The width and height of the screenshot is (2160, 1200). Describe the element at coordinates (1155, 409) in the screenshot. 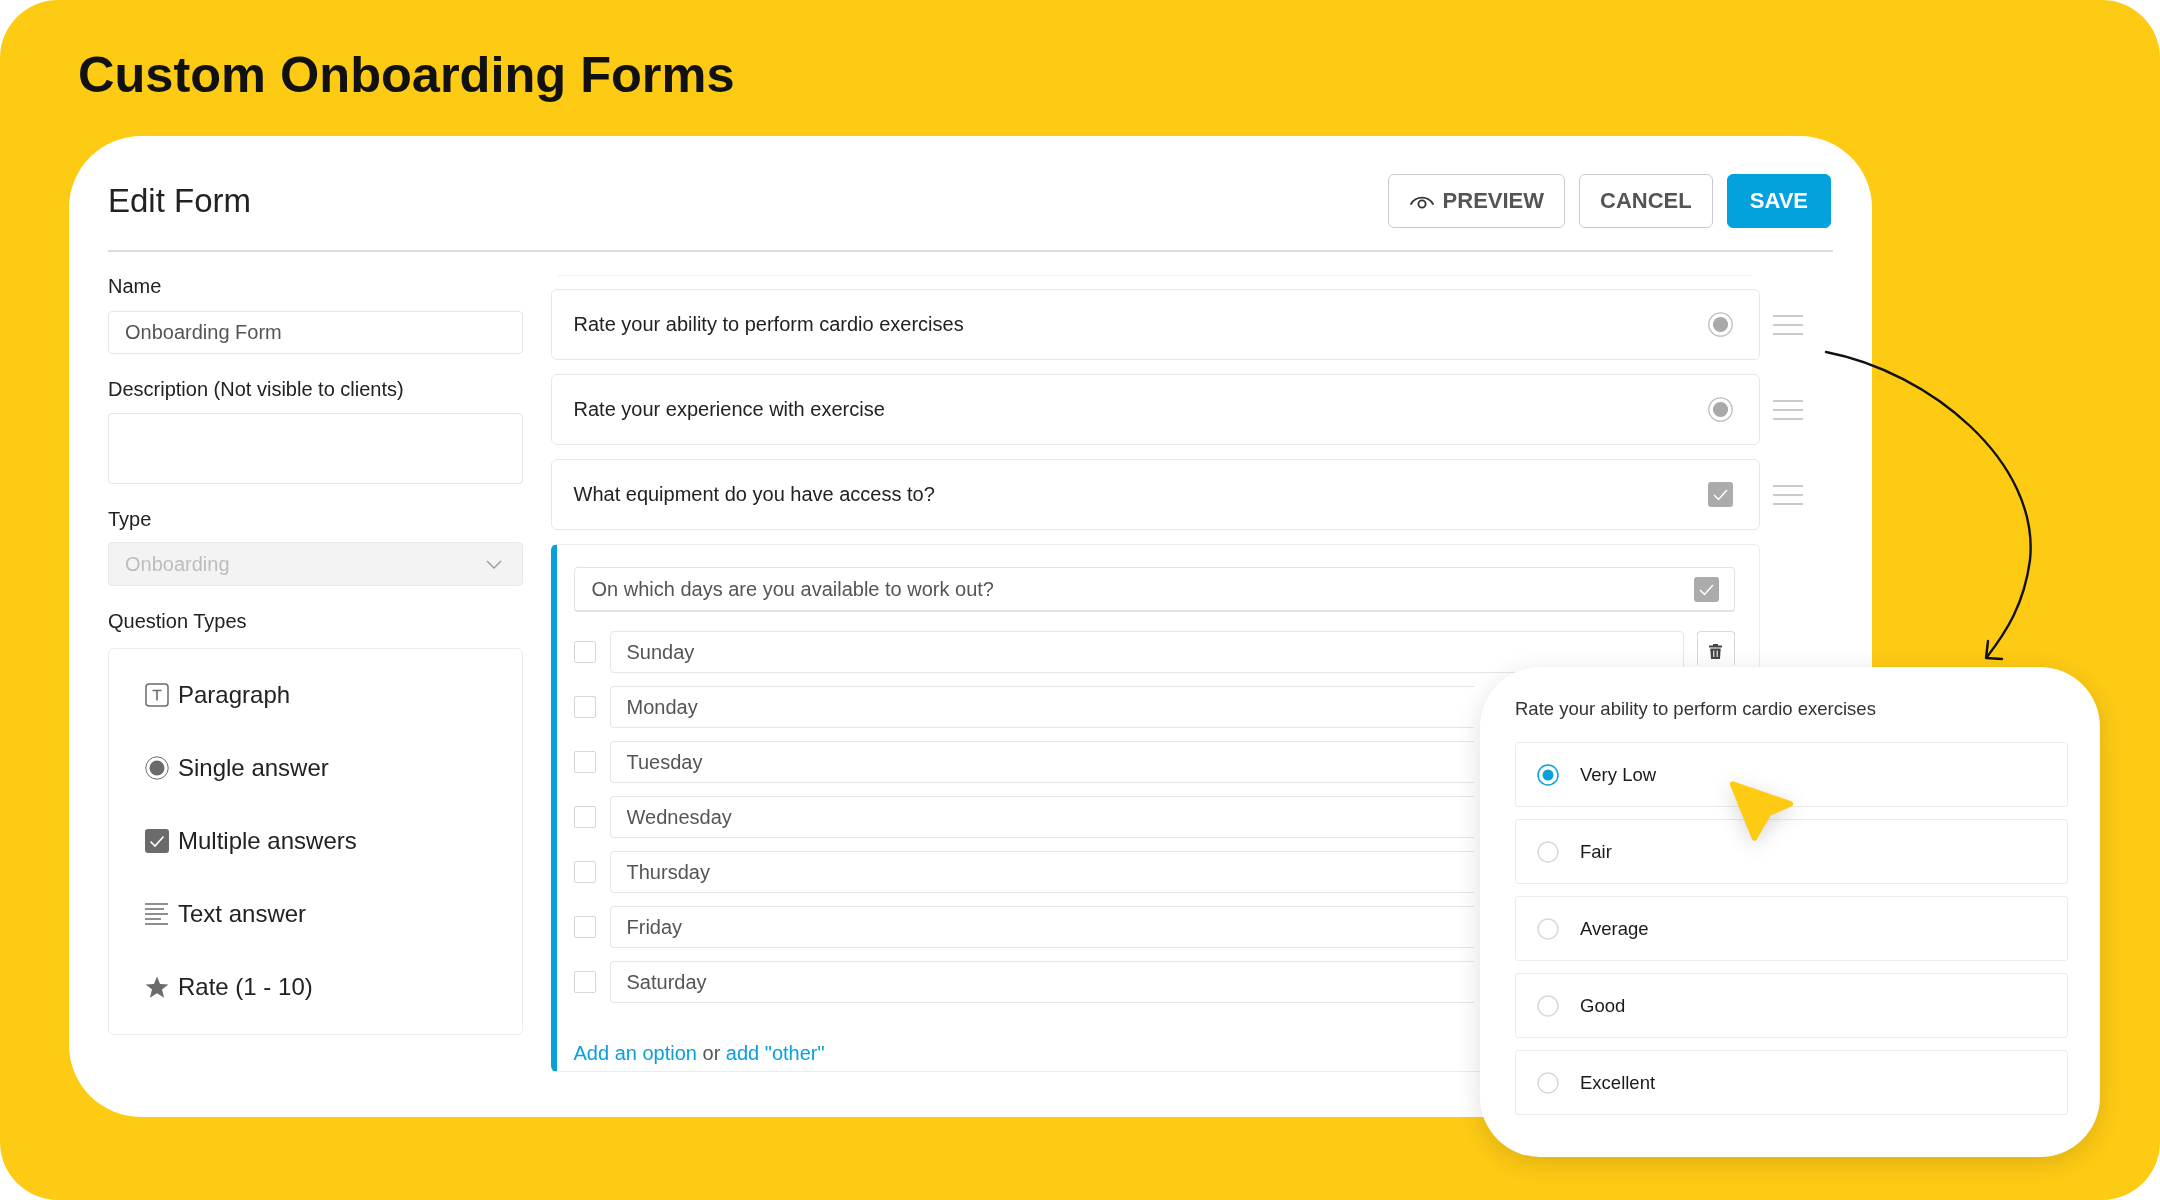

I see `question-card: Rate your experience with exercise` at that location.